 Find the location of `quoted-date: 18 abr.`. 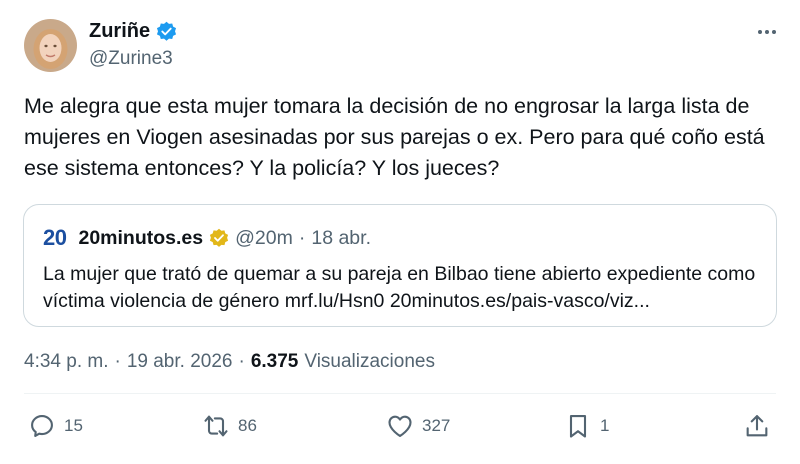

quoted-date: 18 abr. is located at coordinates (341, 237).